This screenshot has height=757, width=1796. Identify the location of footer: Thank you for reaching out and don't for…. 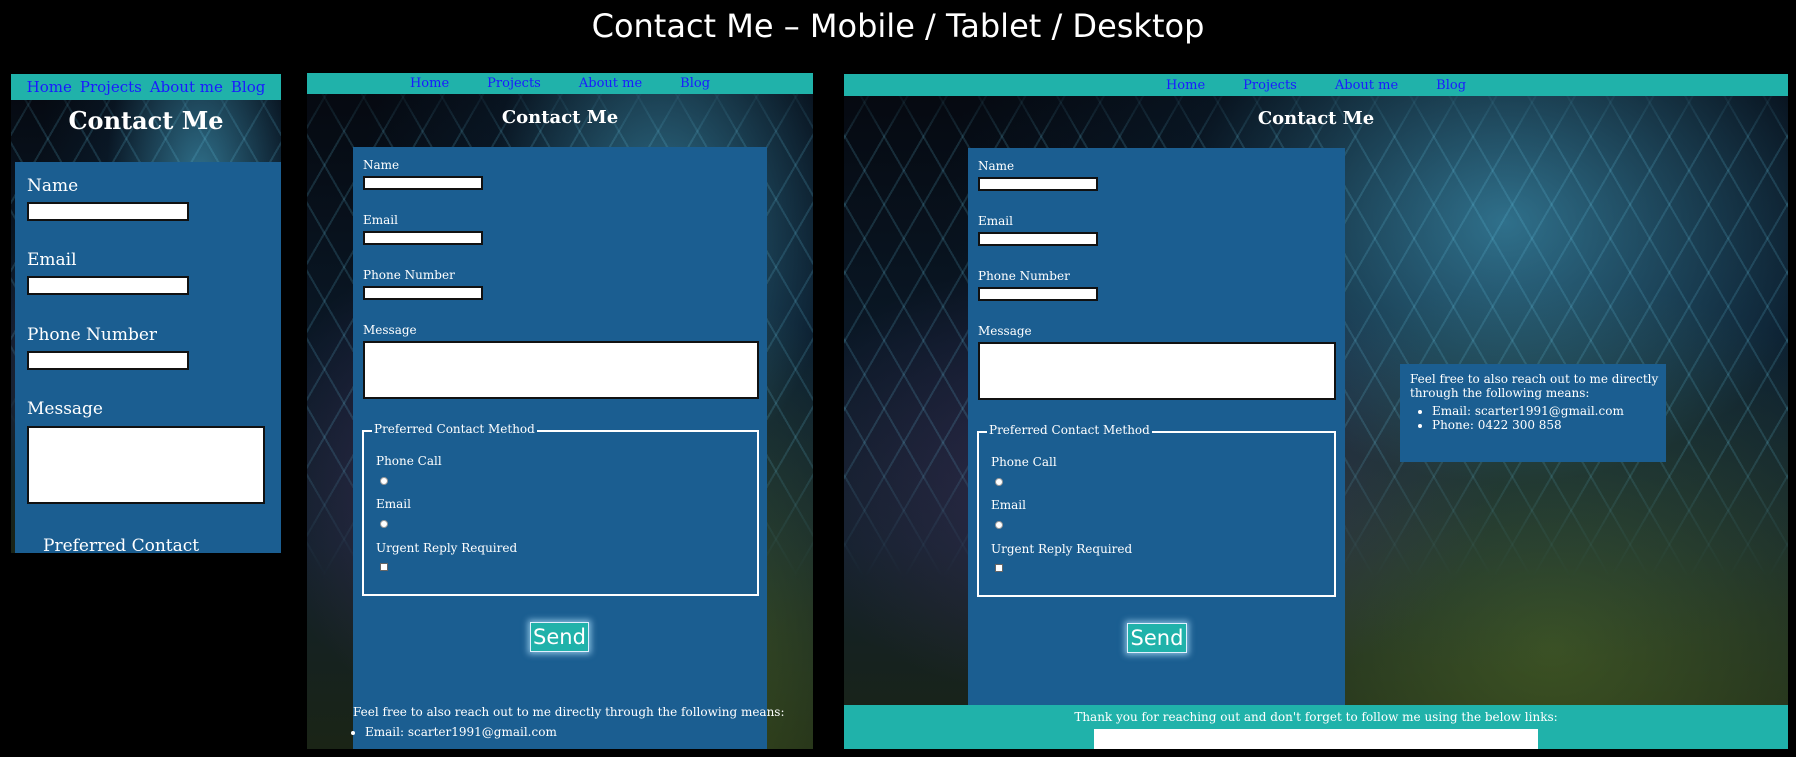
(1316, 727).